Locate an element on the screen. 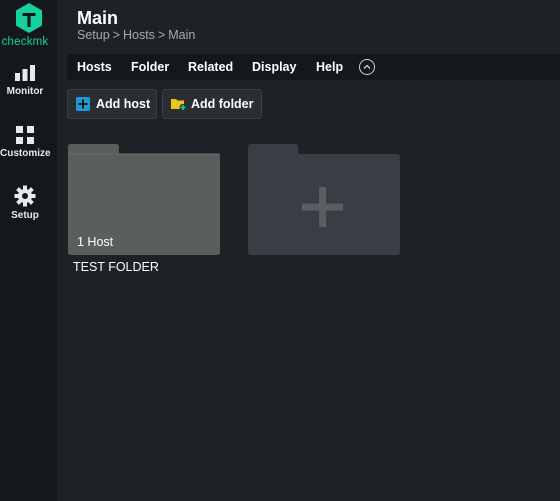 The image size is (560, 501). sidebar: checkmk Monitor Customize Setup is located at coordinates (28, 250).